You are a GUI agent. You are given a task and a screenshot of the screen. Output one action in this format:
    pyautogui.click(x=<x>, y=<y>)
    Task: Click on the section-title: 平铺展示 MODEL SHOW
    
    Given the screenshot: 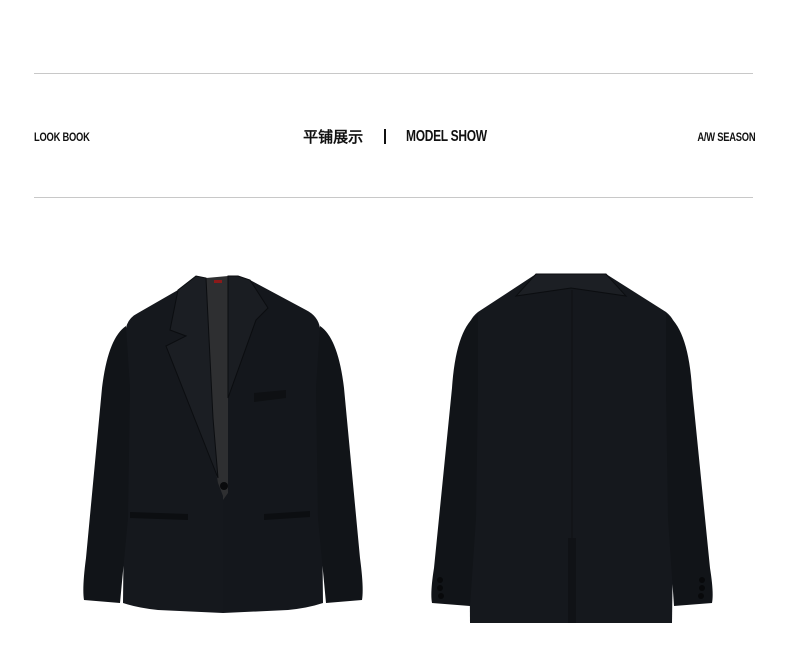 What is the action you would take?
    pyautogui.click(x=394, y=136)
    